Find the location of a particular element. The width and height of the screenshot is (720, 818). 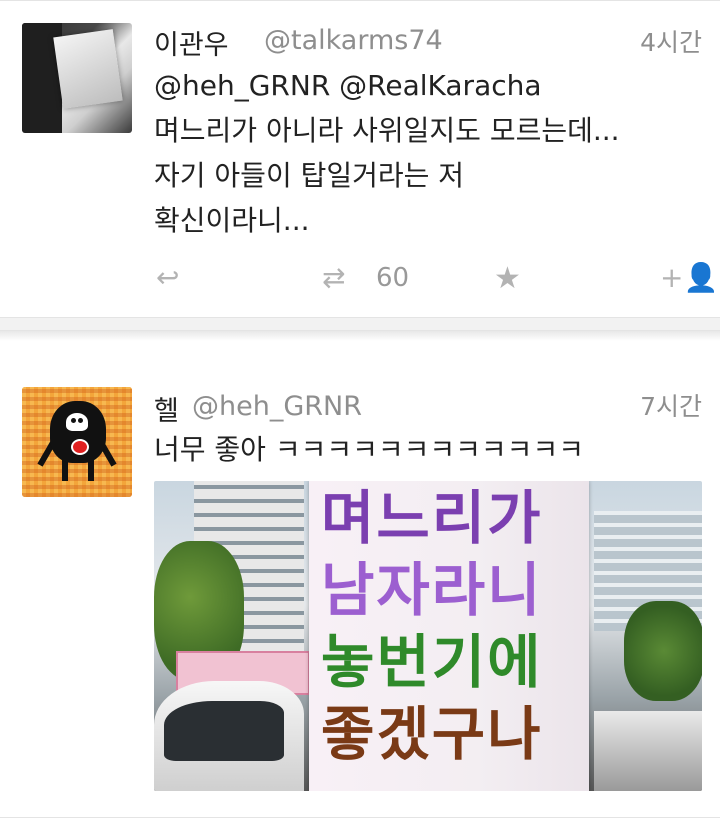

sign-line: 며느리가 is located at coordinates (432, 518).